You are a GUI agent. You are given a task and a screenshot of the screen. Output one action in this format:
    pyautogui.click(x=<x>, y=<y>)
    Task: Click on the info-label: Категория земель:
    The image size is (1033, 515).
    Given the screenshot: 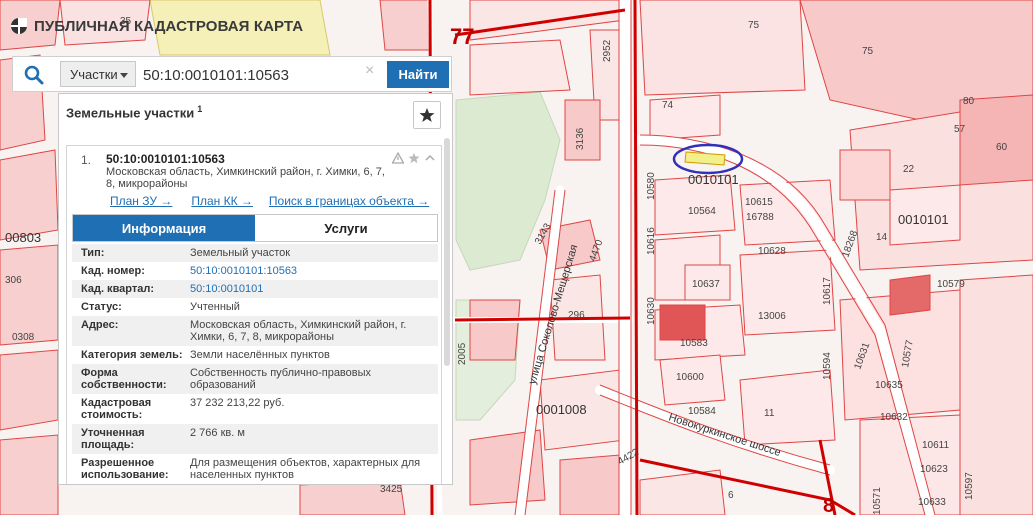 What is the action you would take?
    pyautogui.click(x=132, y=355)
    